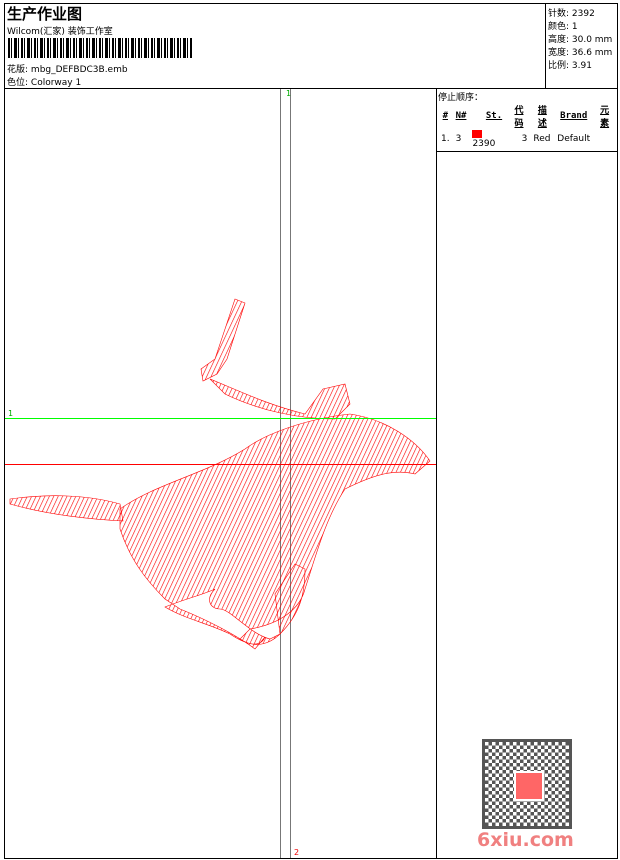 Image resolution: width=620 pixels, height=860 pixels. Describe the element at coordinates (519, 117) in the screenshot. I see `col-code: 代码` at that location.